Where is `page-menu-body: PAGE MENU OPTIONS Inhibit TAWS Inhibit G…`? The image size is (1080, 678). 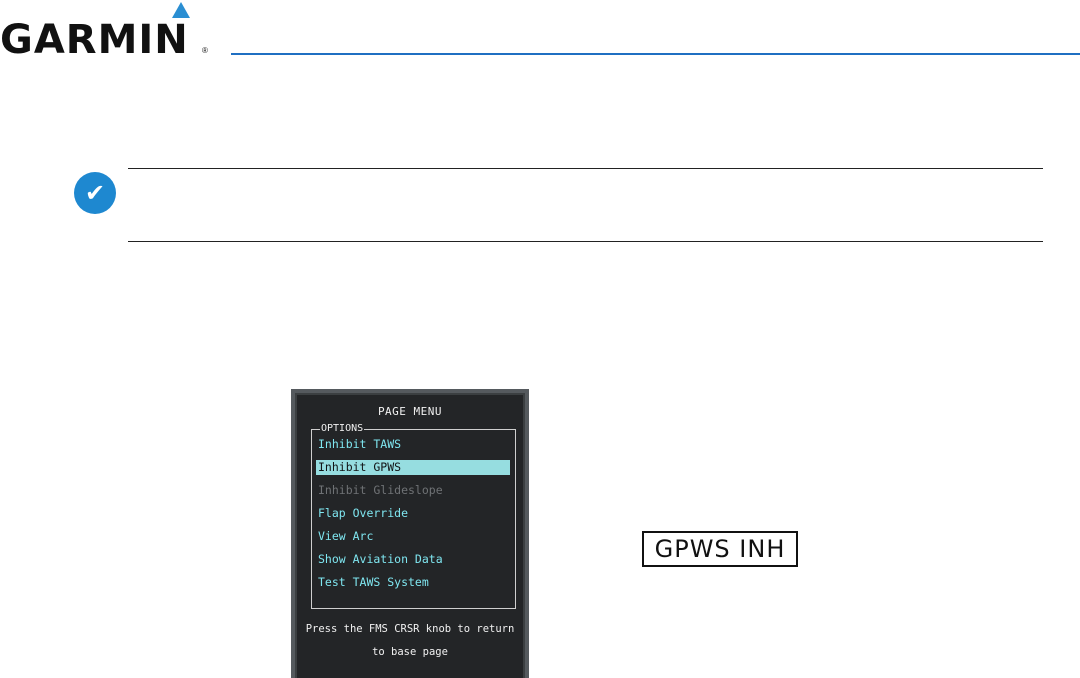 page-menu-body: PAGE MENU OPTIONS Inhibit TAWS Inhibit G… is located at coordinates (410, 536).